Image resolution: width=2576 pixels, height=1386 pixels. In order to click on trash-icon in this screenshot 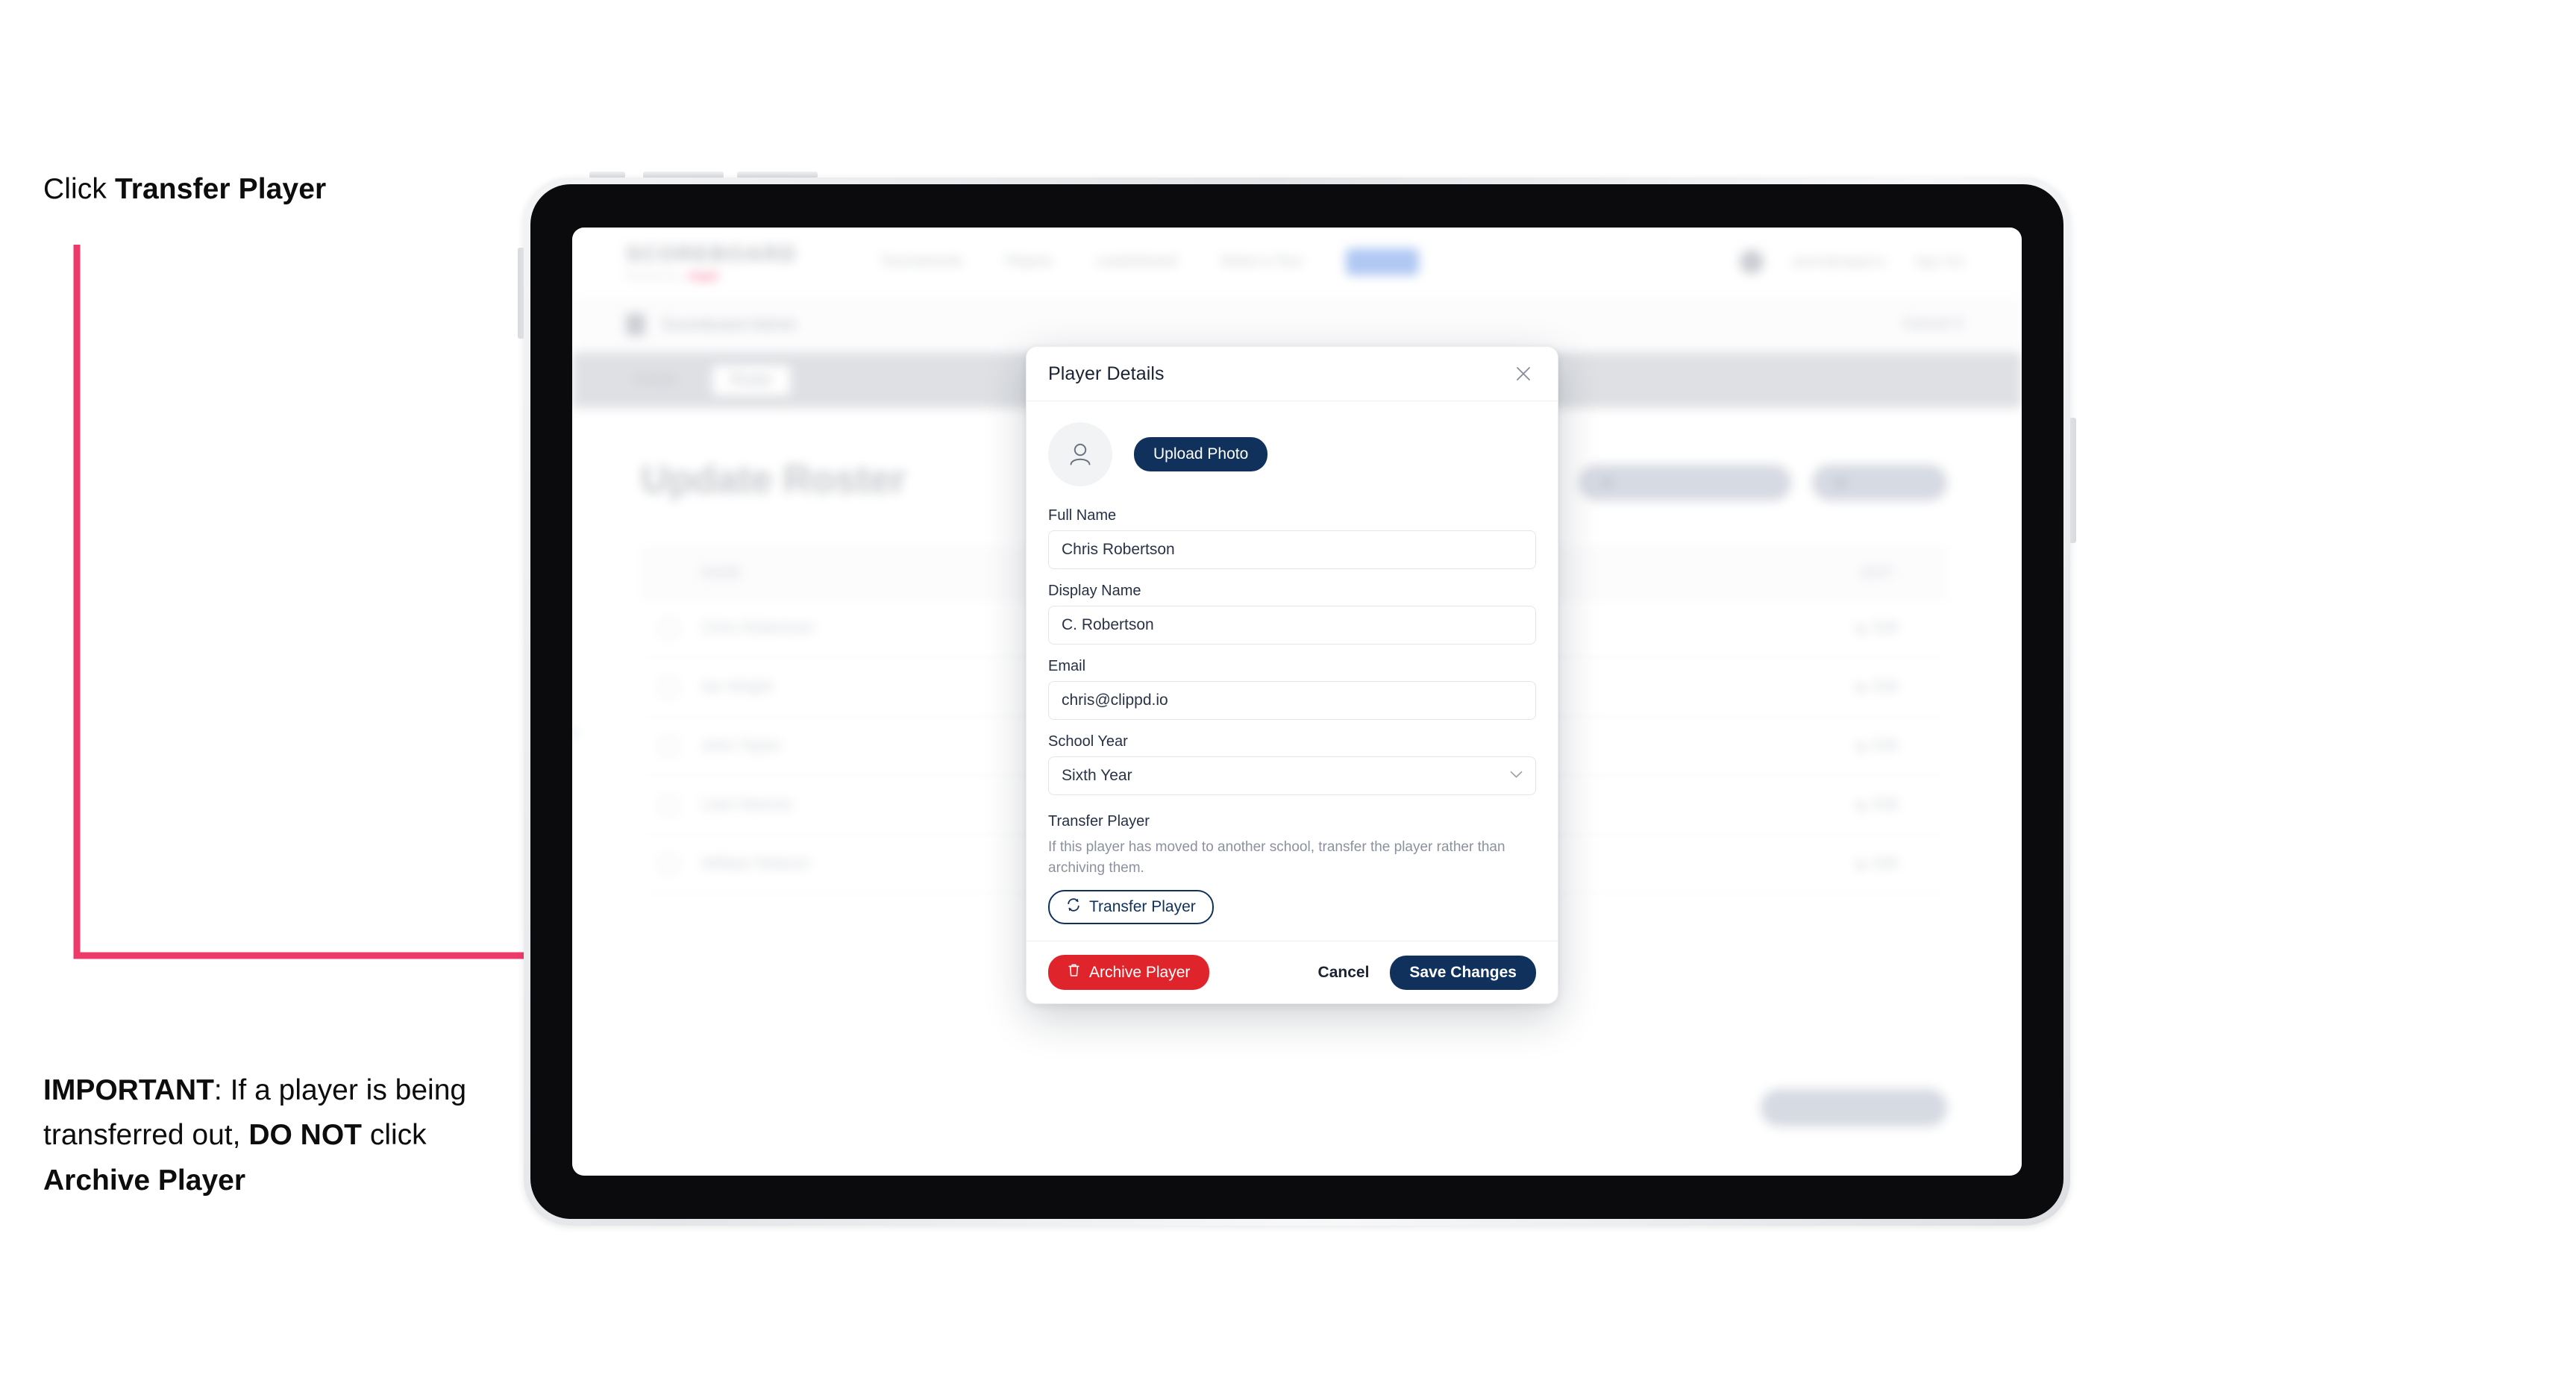, I will do `click(1074, 972)`.